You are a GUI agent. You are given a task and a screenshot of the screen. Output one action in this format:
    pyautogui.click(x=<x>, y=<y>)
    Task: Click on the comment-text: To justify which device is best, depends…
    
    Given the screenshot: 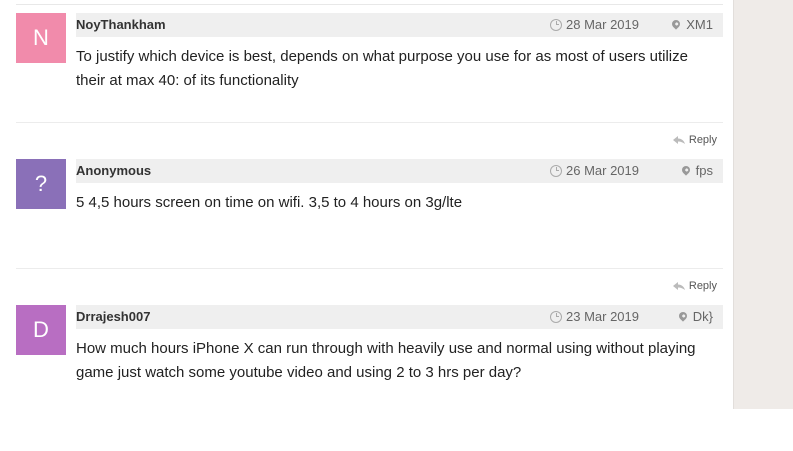 What is the action you would take?
    pyautogui.click(x=382, y=68)
    